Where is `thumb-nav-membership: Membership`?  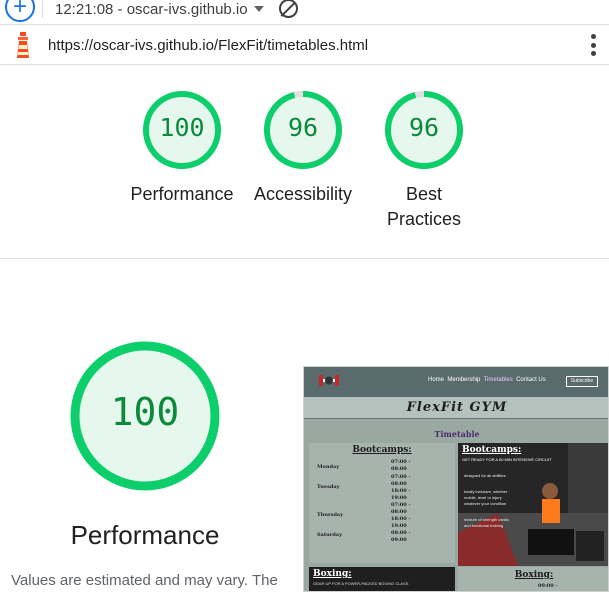 thumb-nav-membership: Membership is located at coordinates (464, 380).